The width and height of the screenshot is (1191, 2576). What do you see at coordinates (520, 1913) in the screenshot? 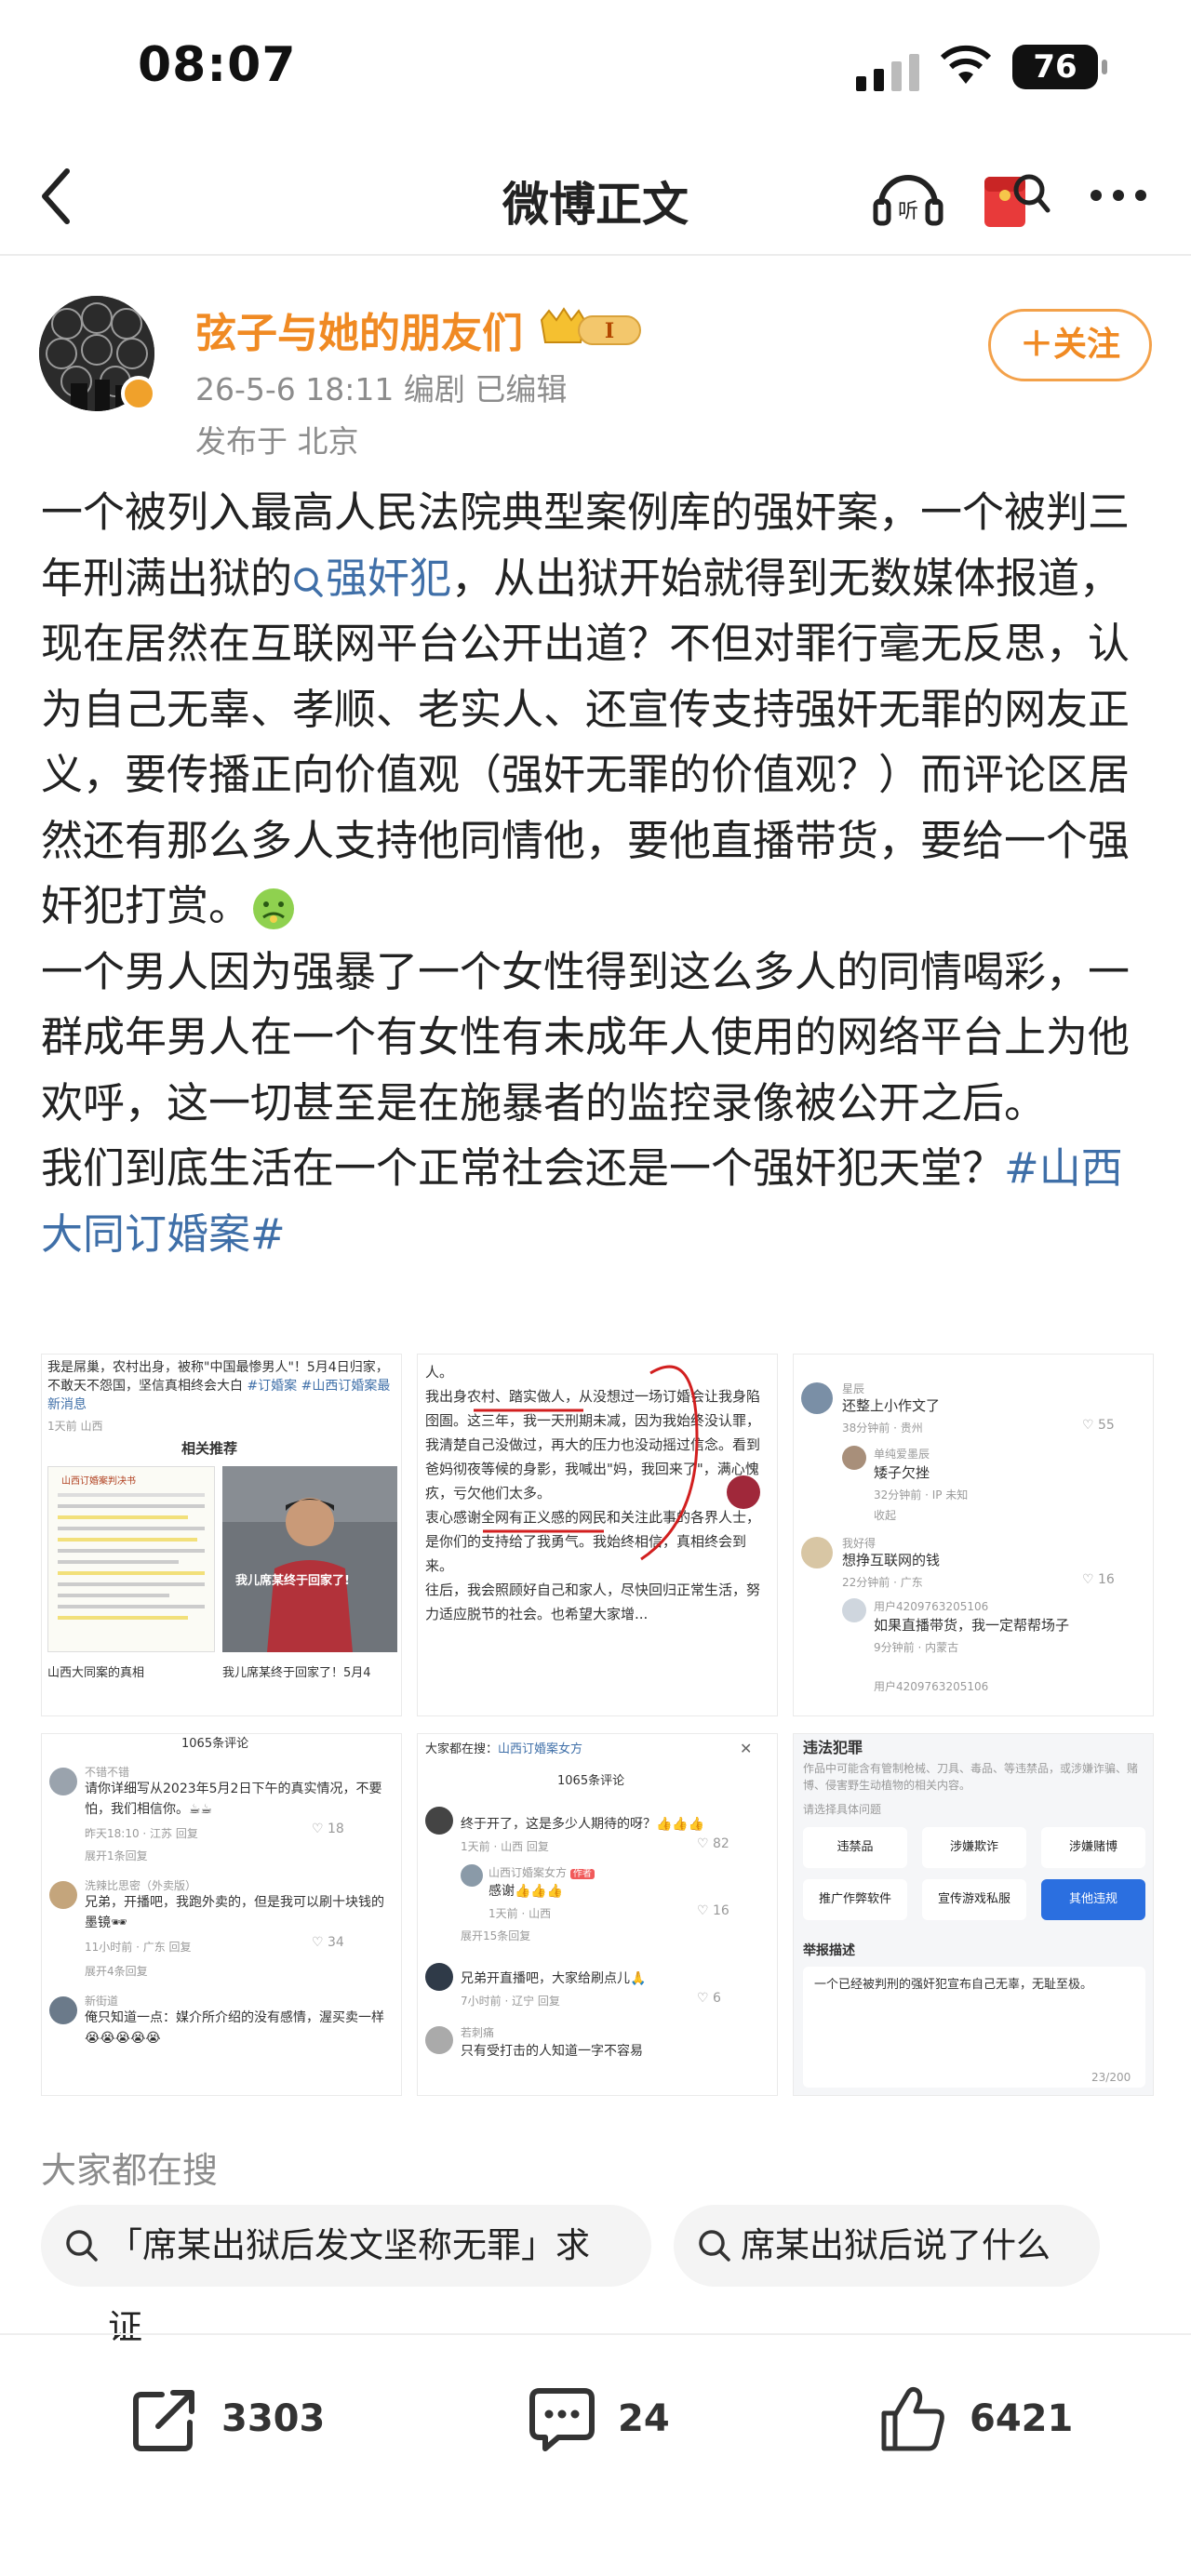
I see `comment-meta: 1天前 · 山西` at bounding box center [520, 1913].